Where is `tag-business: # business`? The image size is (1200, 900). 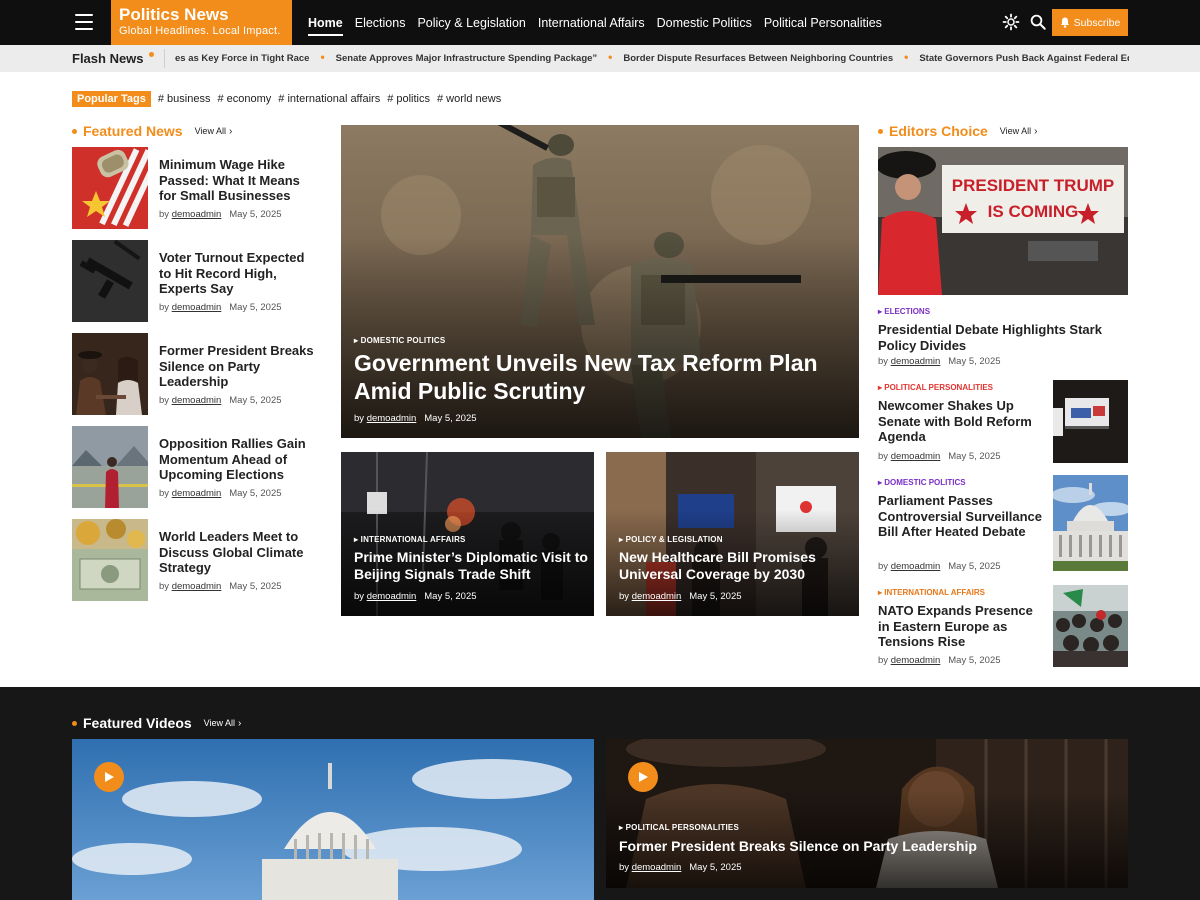
tag-business: # business is located at coordinates (184, 99).